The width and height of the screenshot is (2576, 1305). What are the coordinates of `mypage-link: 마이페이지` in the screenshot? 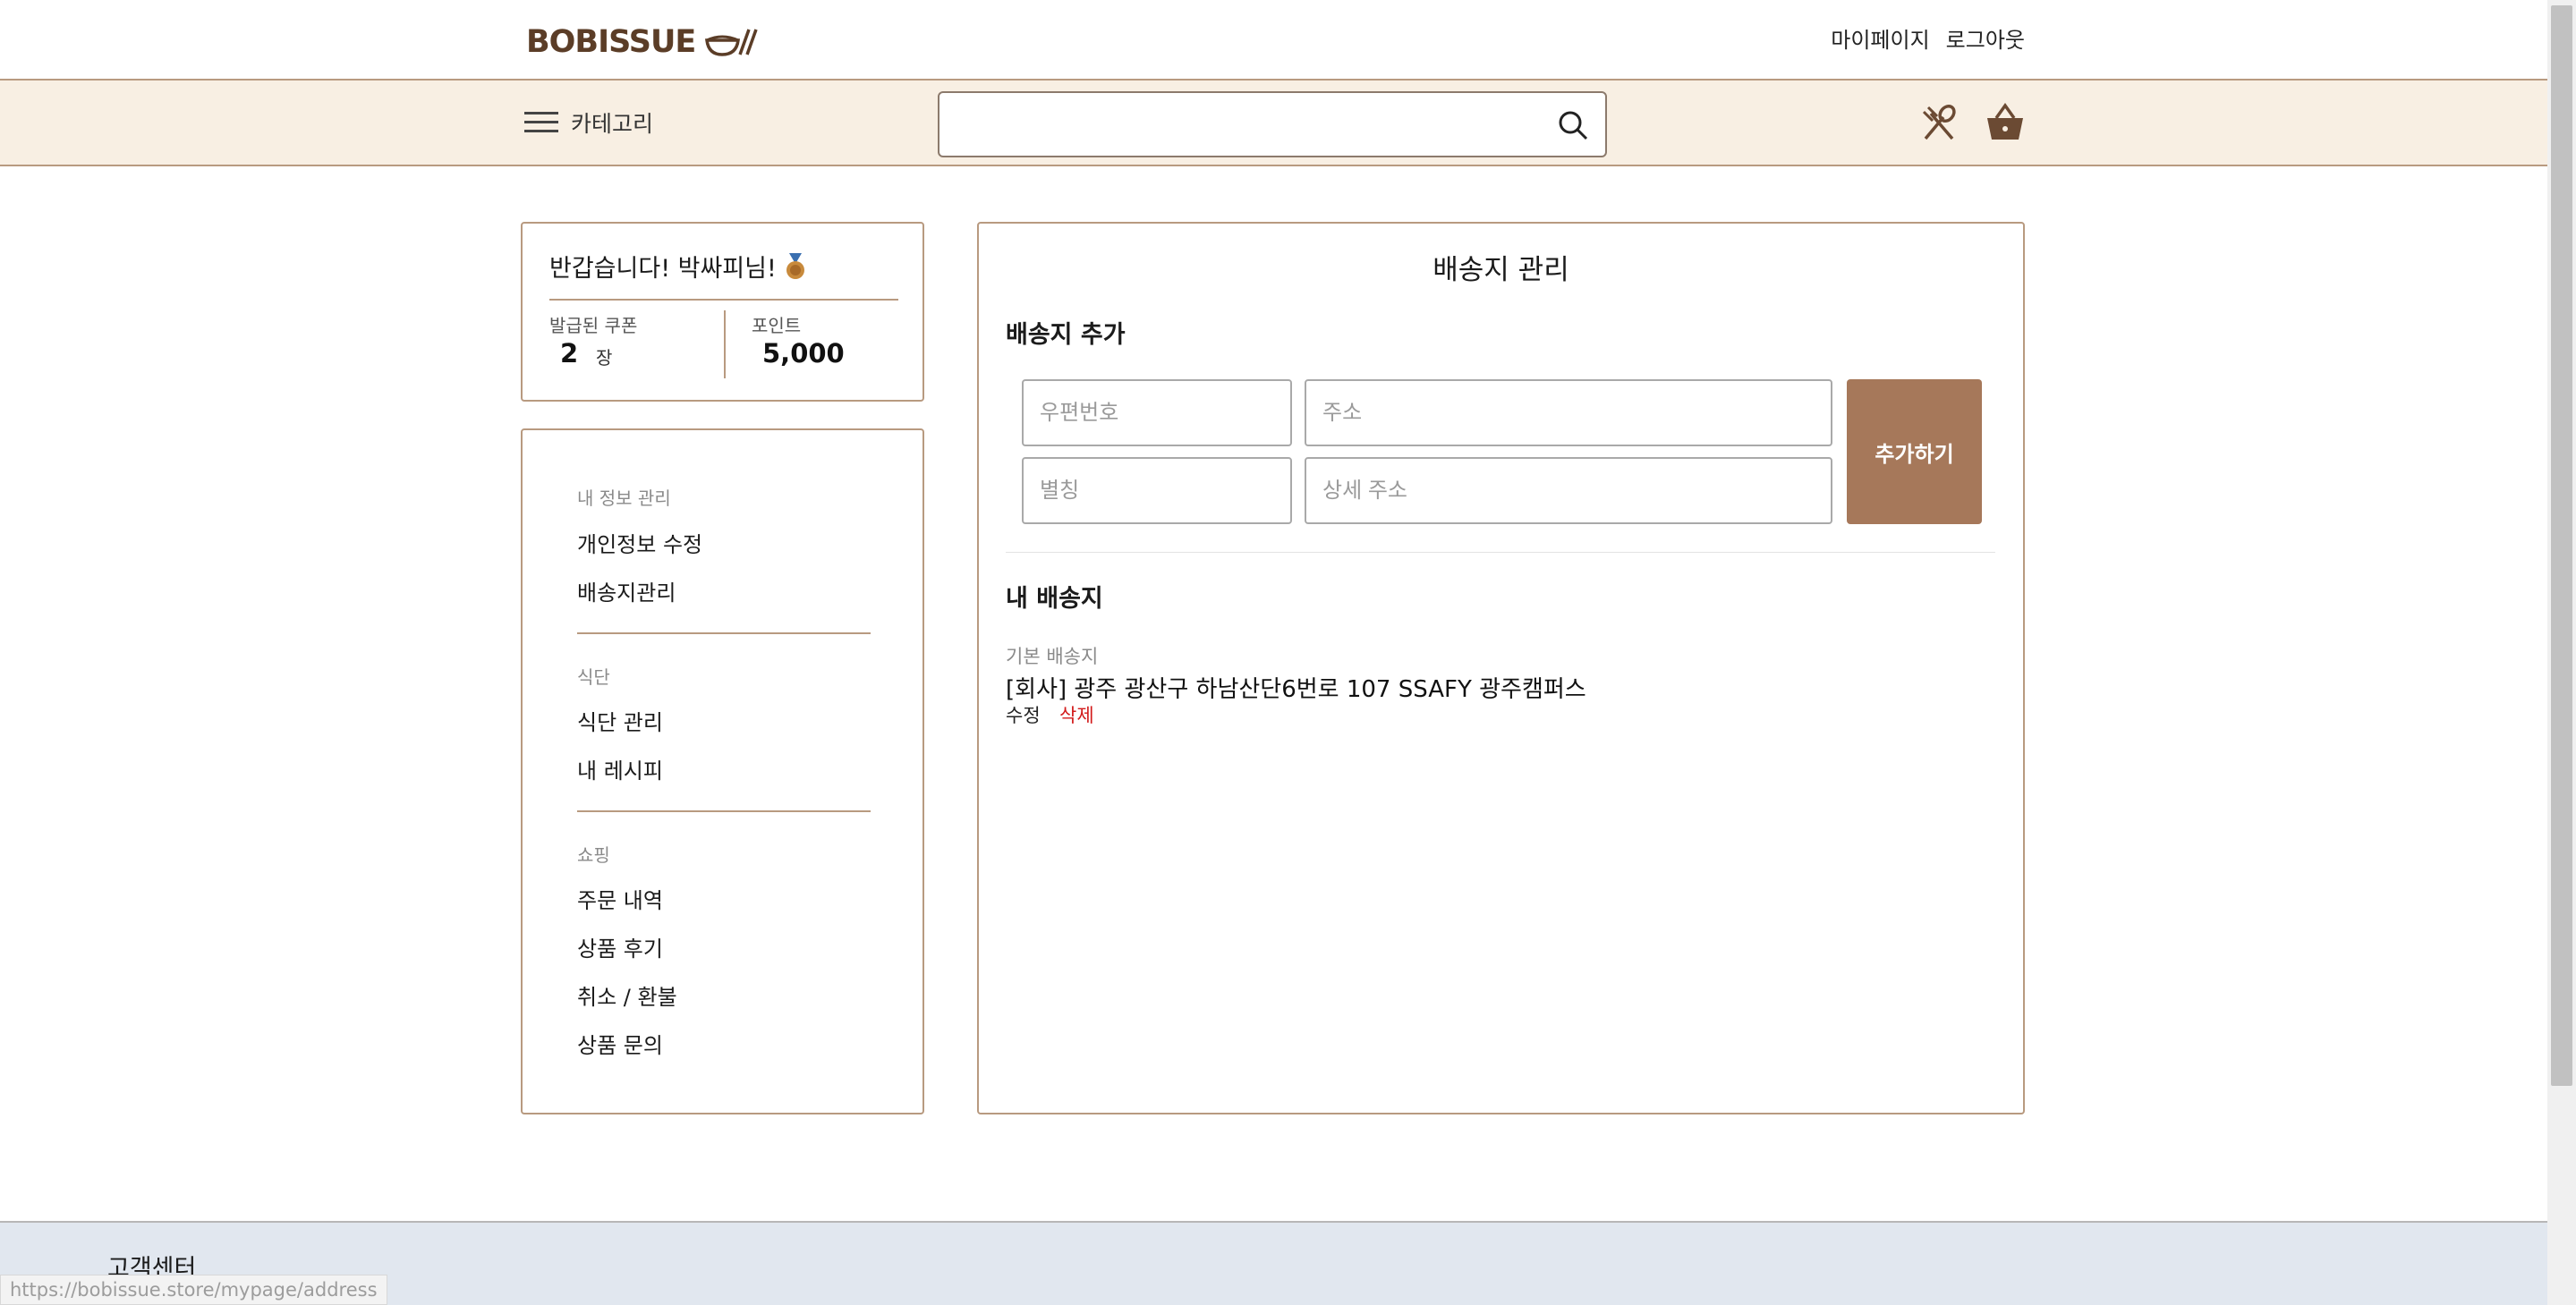 It's located at (1880, 38).